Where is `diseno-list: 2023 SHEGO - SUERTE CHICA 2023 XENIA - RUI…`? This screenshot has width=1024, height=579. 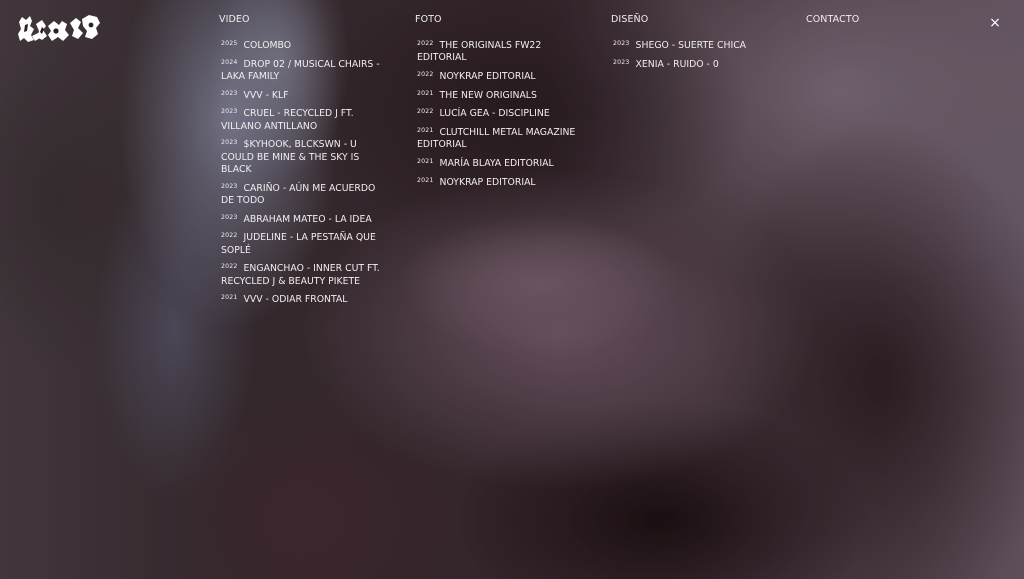 diseno-list: 2023 SHEGO - SUERTE CHICA 2023 XENIA - RUI… is located at coordinates (696, 54).